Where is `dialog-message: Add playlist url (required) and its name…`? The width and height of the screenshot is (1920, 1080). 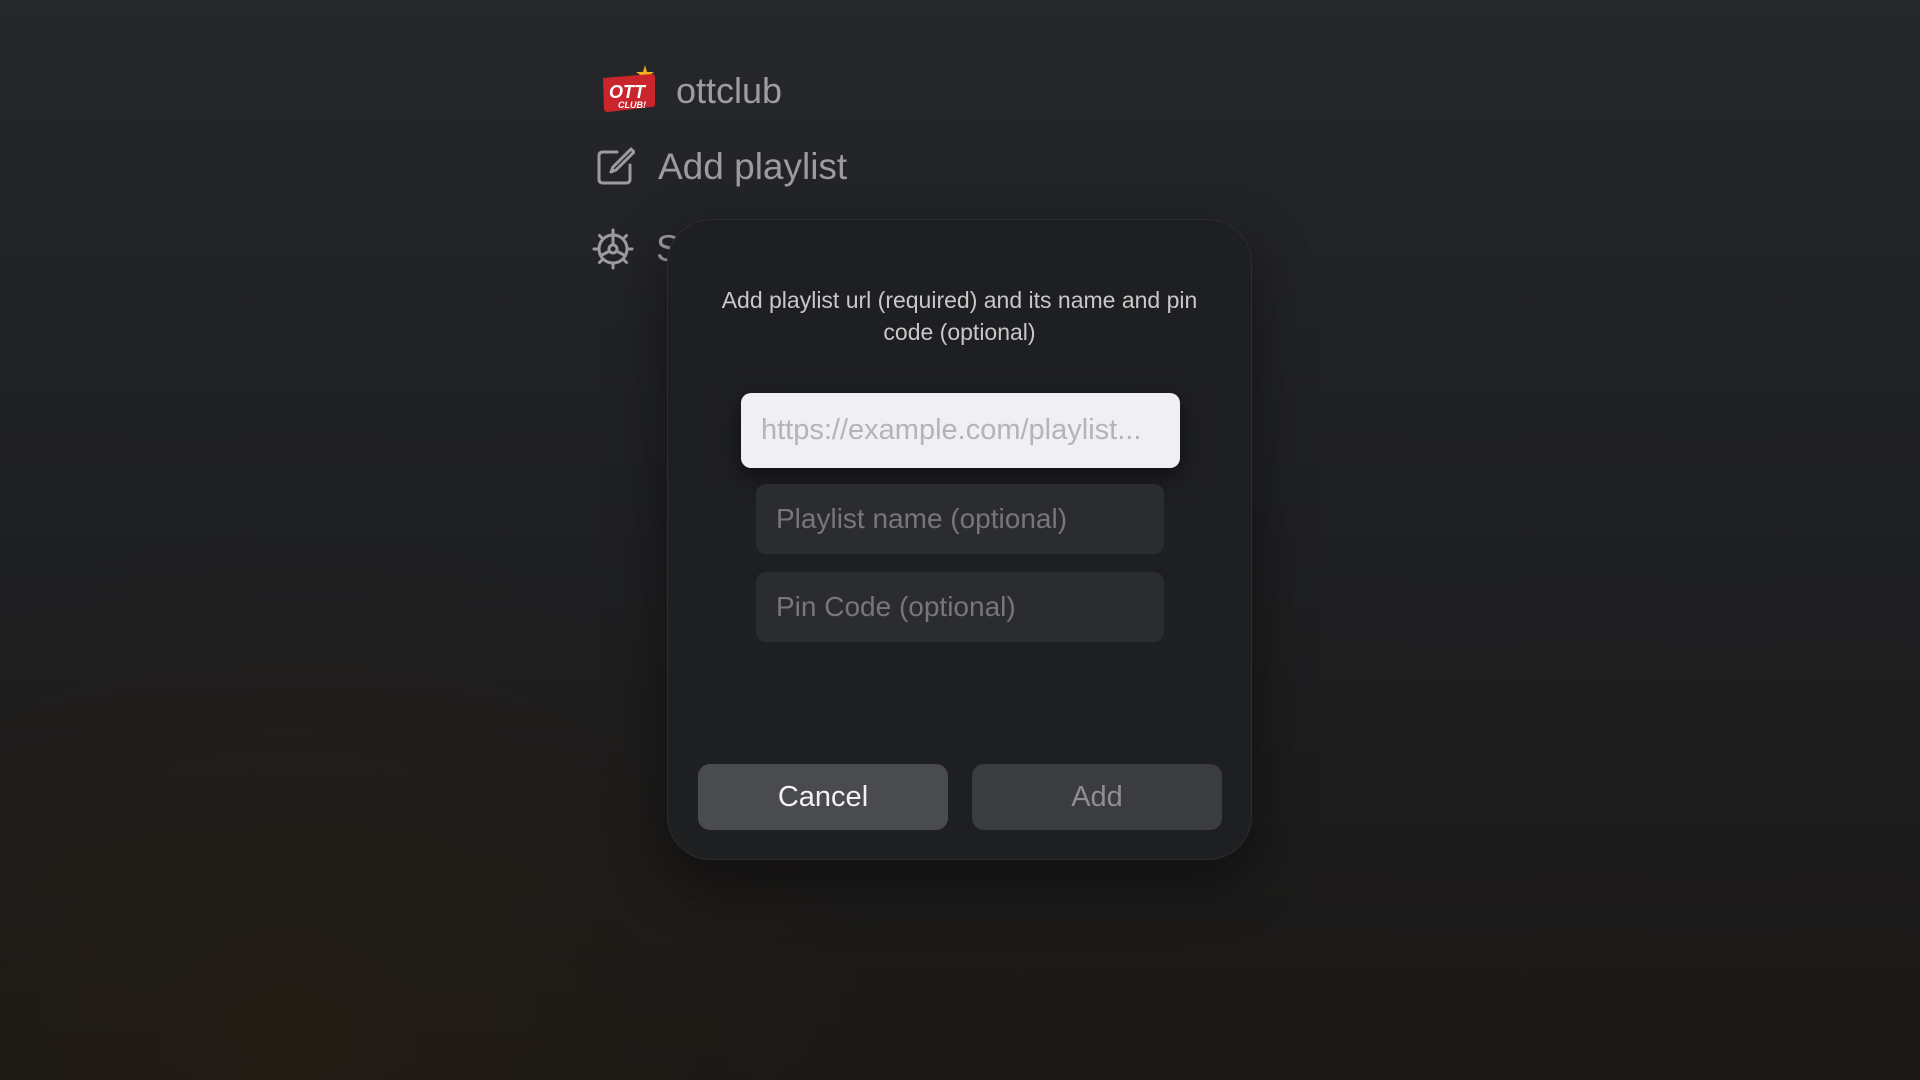 dialog-message: Add playlist url (required) and its name… is located at coordinates (959, 316).